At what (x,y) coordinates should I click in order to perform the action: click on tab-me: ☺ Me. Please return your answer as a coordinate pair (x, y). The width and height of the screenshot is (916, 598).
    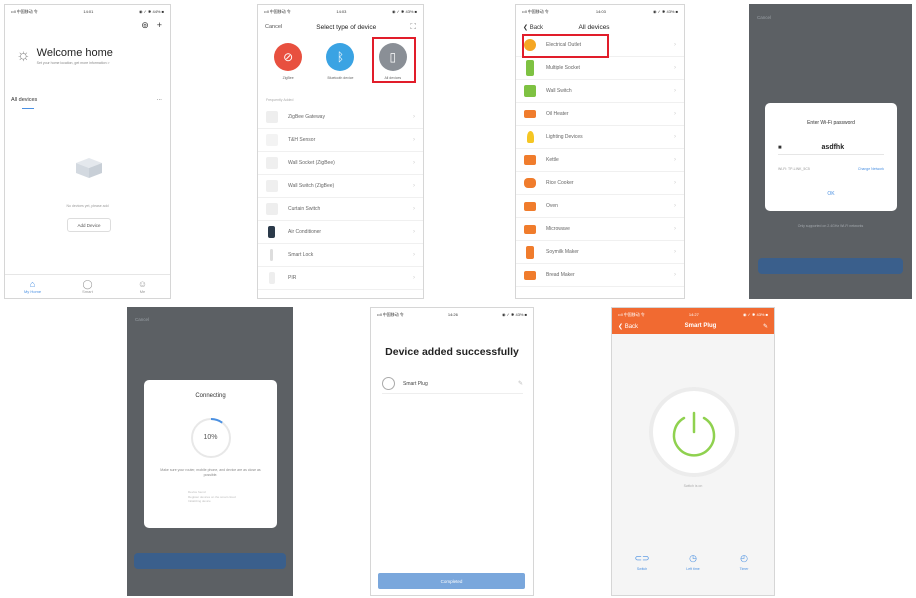
    Looking at the image, I should click on (142, 286).